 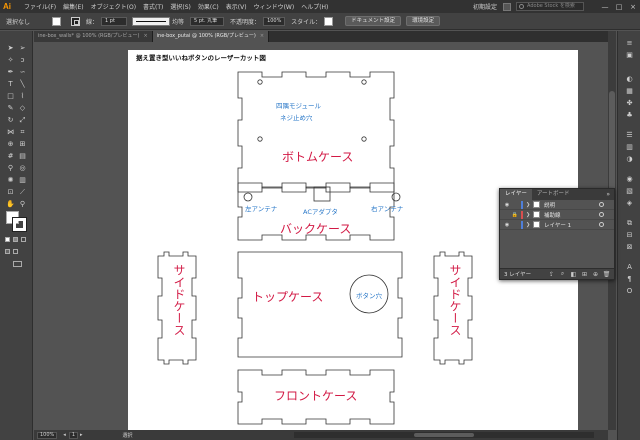 I want to click on tab-putai: ine-box_putai @ 100% (RGB/プレビュー) ×, so click(x=211, y=36).